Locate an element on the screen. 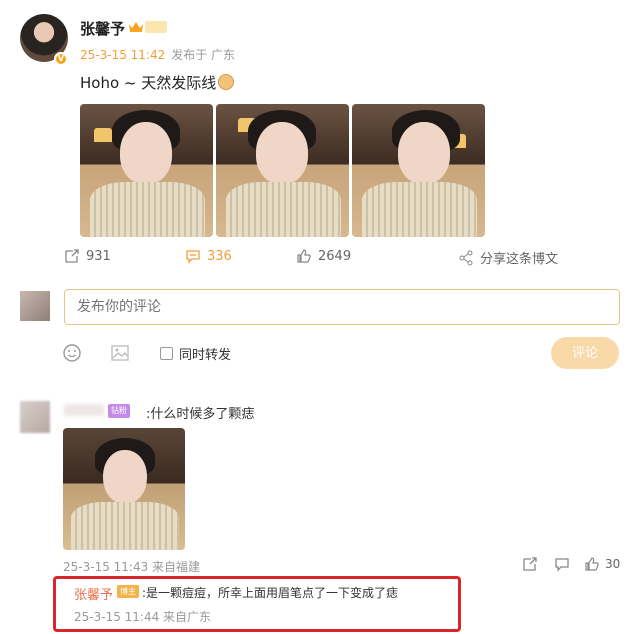  emoji-picker-icon is located at coordinates (72, 353).